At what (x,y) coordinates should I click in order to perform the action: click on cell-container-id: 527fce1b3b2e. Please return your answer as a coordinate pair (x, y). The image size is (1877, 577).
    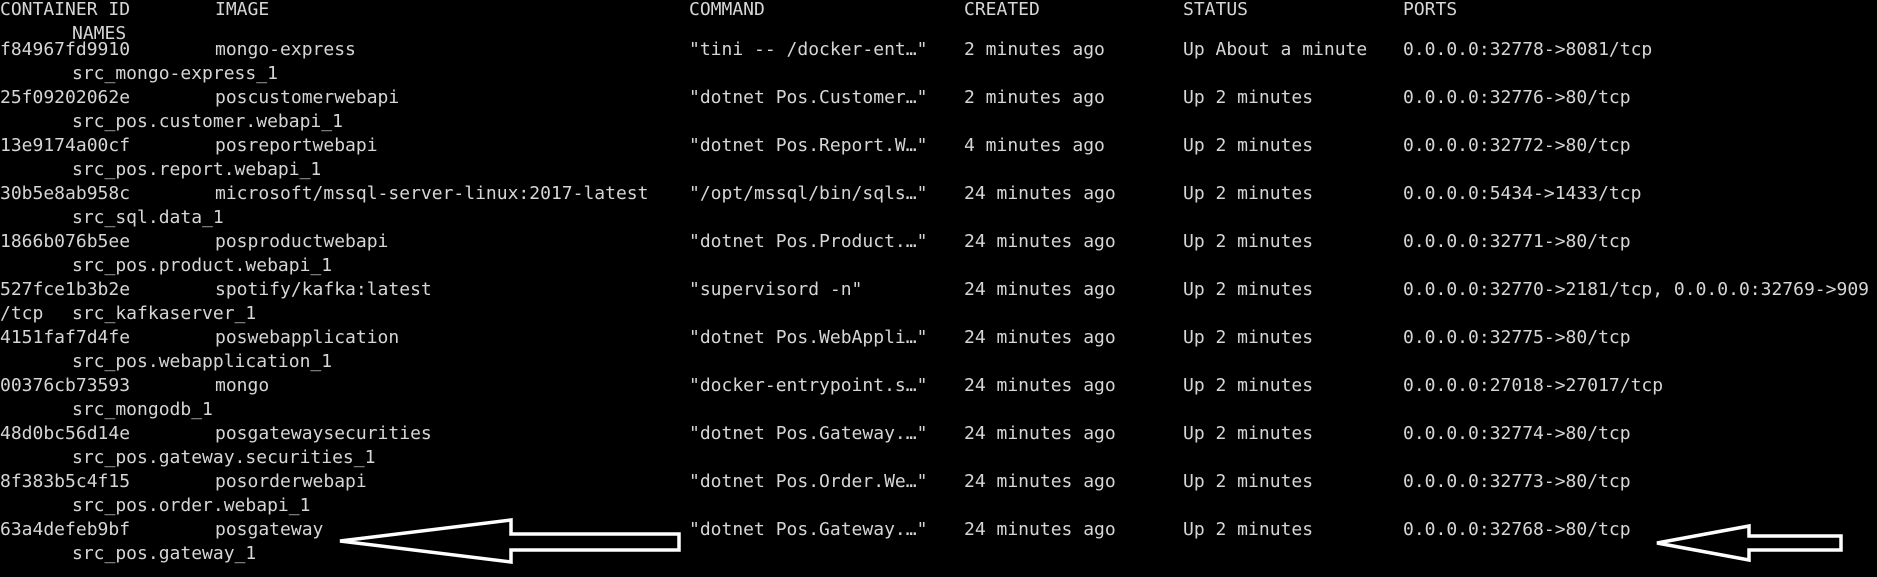
    Looking at the image, I should click on (65, 289).